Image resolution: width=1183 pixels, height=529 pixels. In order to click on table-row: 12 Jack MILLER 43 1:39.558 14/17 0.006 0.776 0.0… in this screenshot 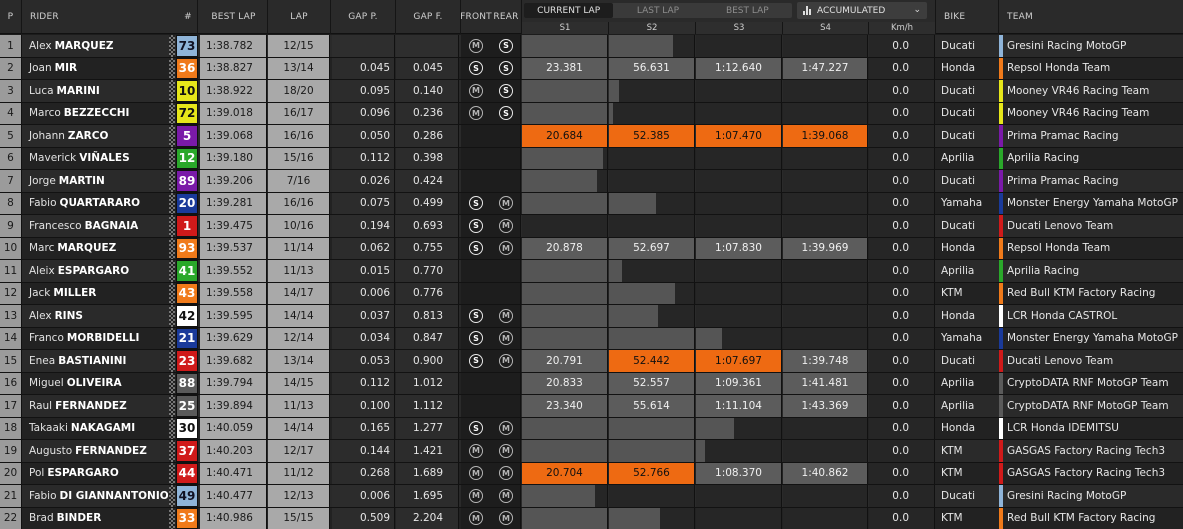, I will do `click(591, 293)`.